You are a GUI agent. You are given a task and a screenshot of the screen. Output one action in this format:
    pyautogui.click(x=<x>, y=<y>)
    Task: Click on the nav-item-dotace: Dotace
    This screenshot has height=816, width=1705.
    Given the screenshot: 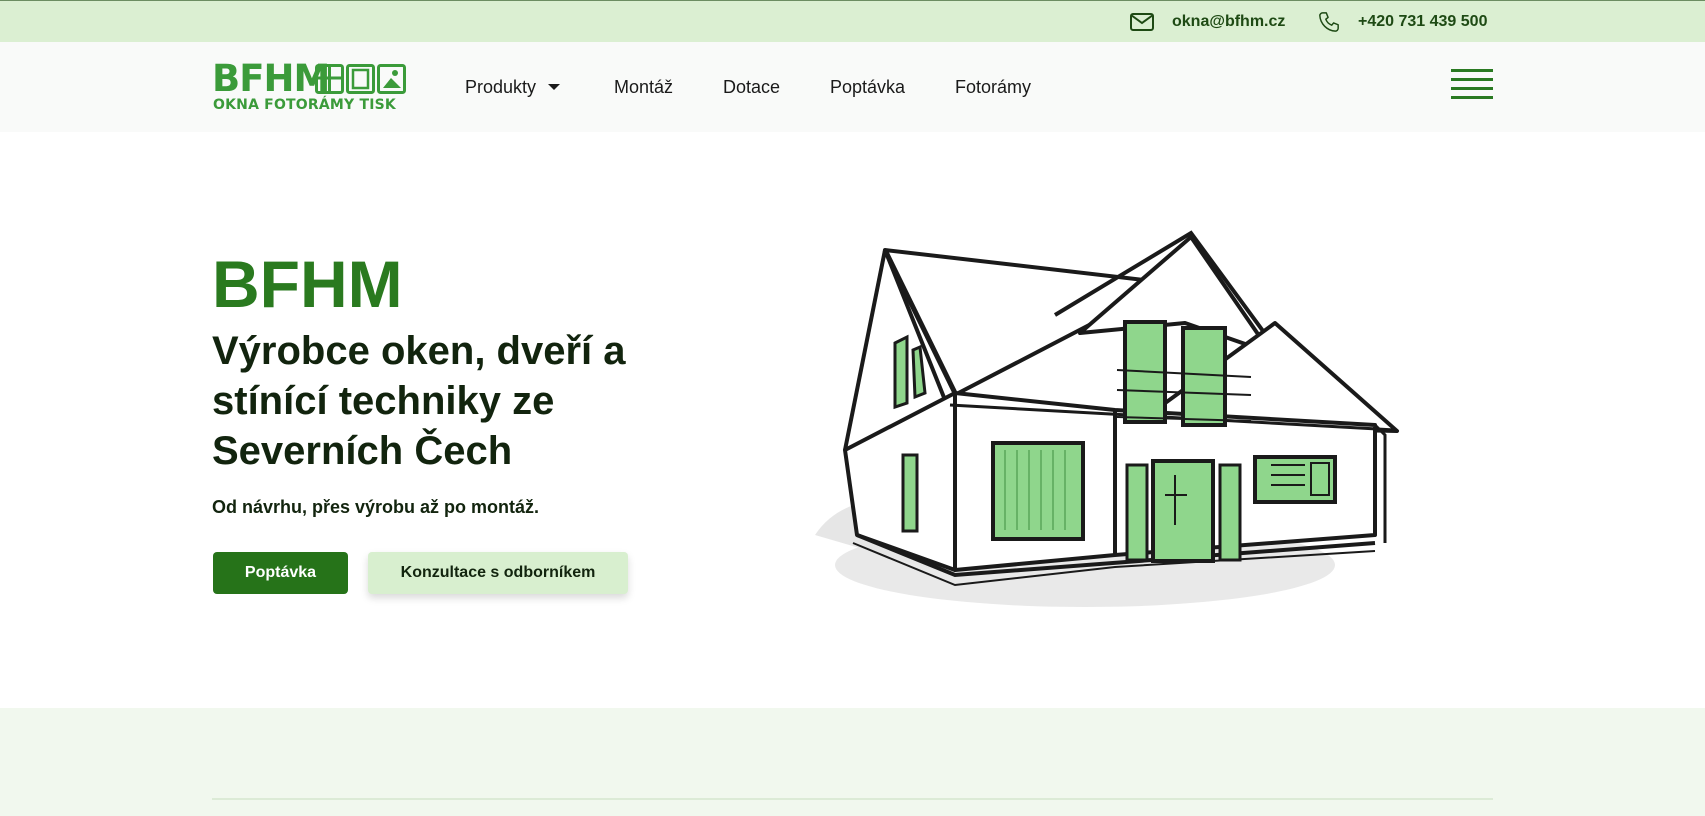 What is the action you would take?
    pyautogui.click(x=751, y=87)
    